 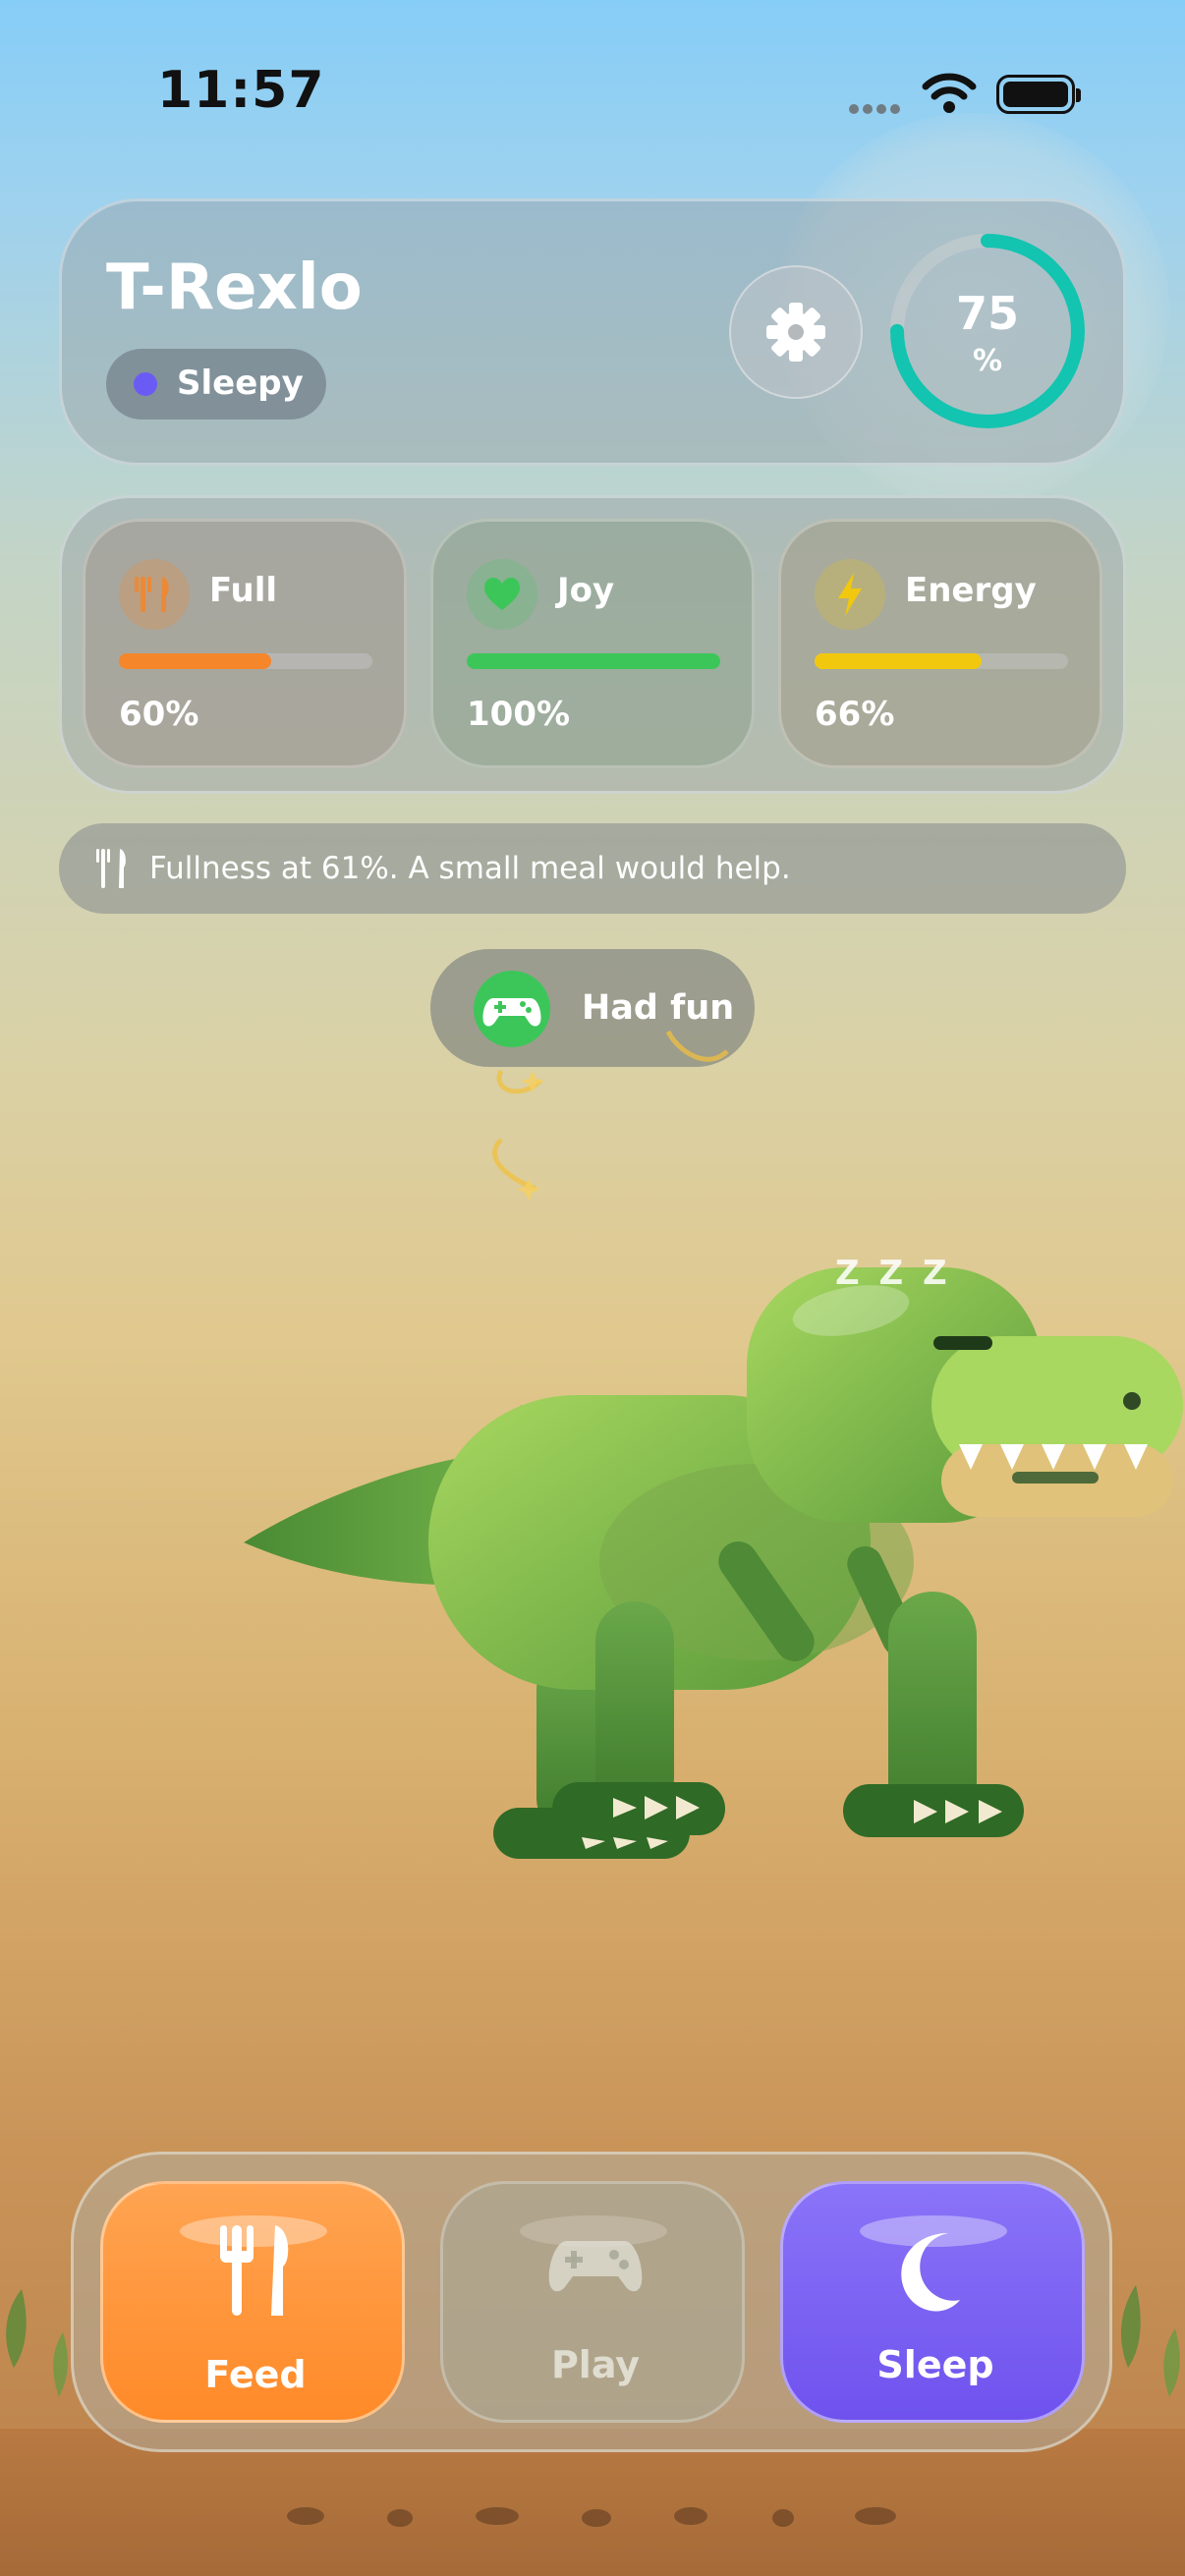 What do you see at coordinates (586, 590) in the screenshot?
I see `stat-label: Joy` at bounding box center [586, 590].